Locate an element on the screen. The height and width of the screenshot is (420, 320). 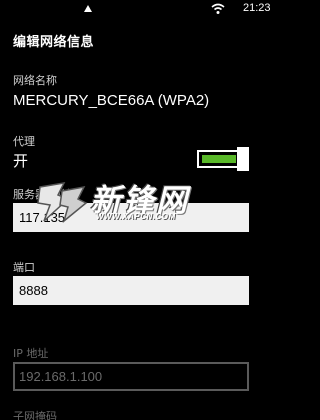
watermark: 新锋网 WWW.XAPCN.COM is located at coordinates (139, 205).